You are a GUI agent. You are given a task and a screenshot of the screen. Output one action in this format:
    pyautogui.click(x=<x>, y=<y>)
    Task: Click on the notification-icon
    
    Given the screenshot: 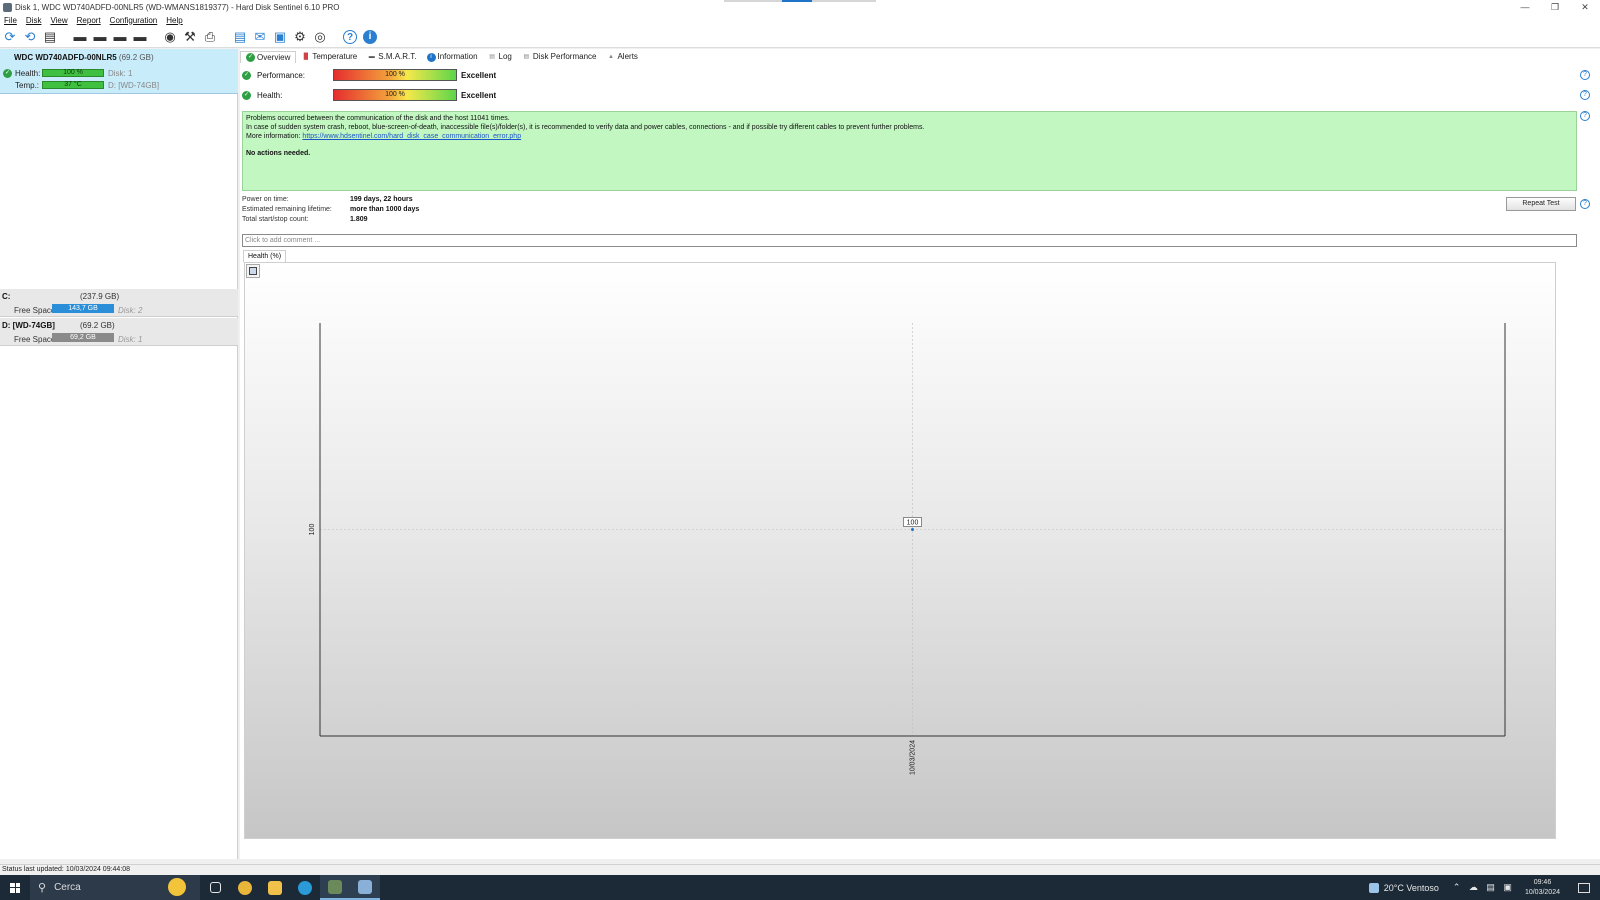 What is the action you would take?
    pyautogui.click(x=1584, y=887)
    